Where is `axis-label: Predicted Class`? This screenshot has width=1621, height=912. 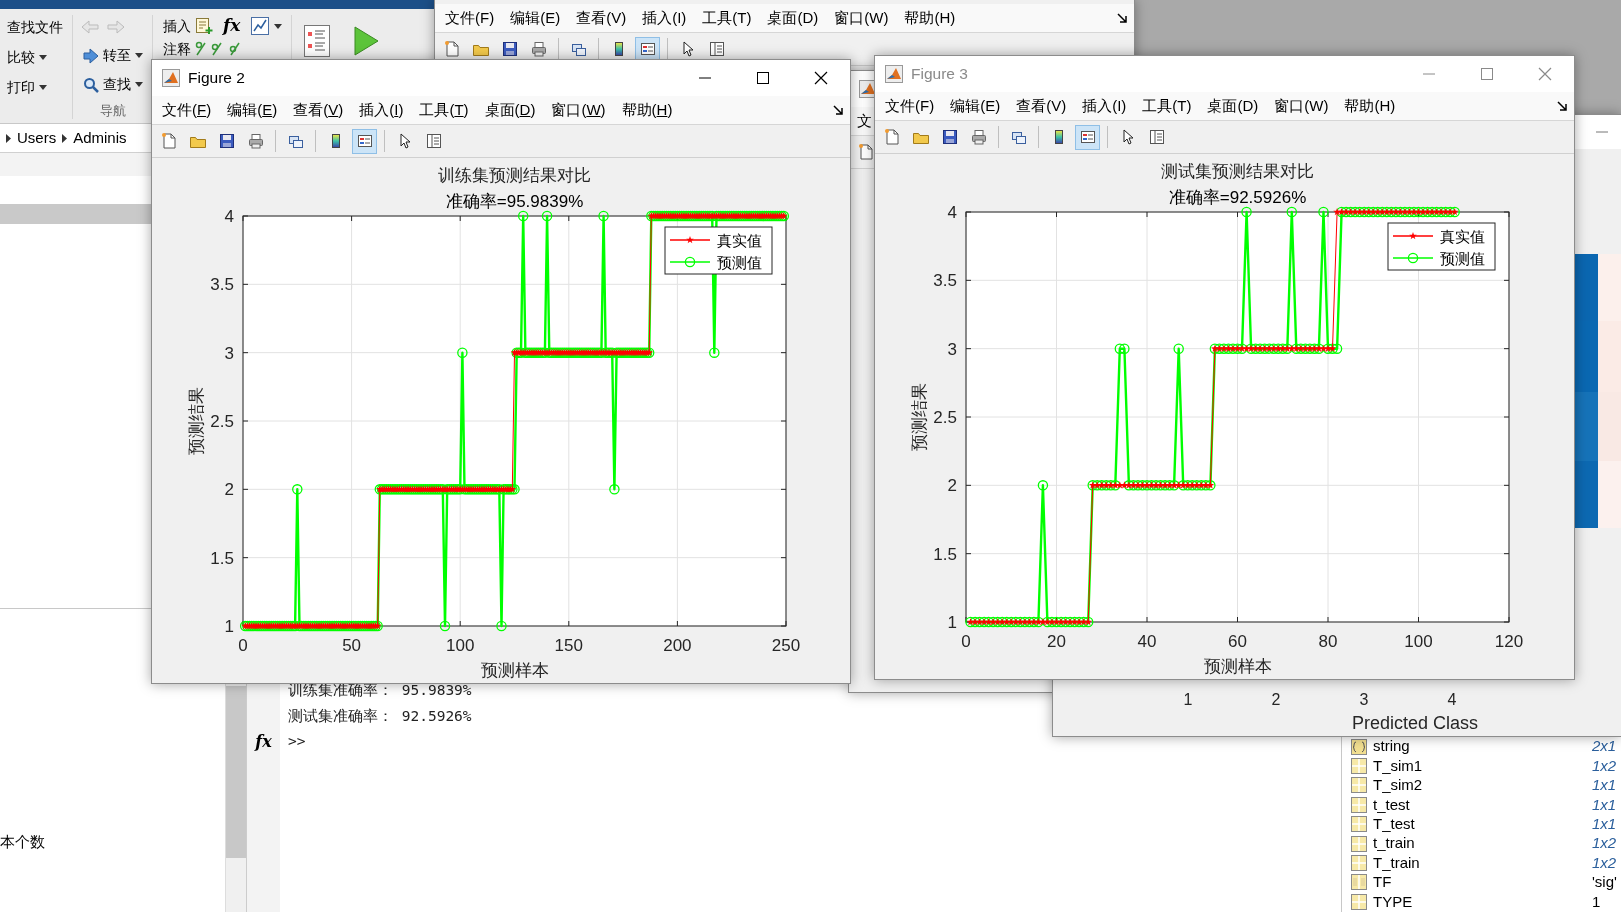
axis-label: Predicted Class is located at coordinates (1415, 723).